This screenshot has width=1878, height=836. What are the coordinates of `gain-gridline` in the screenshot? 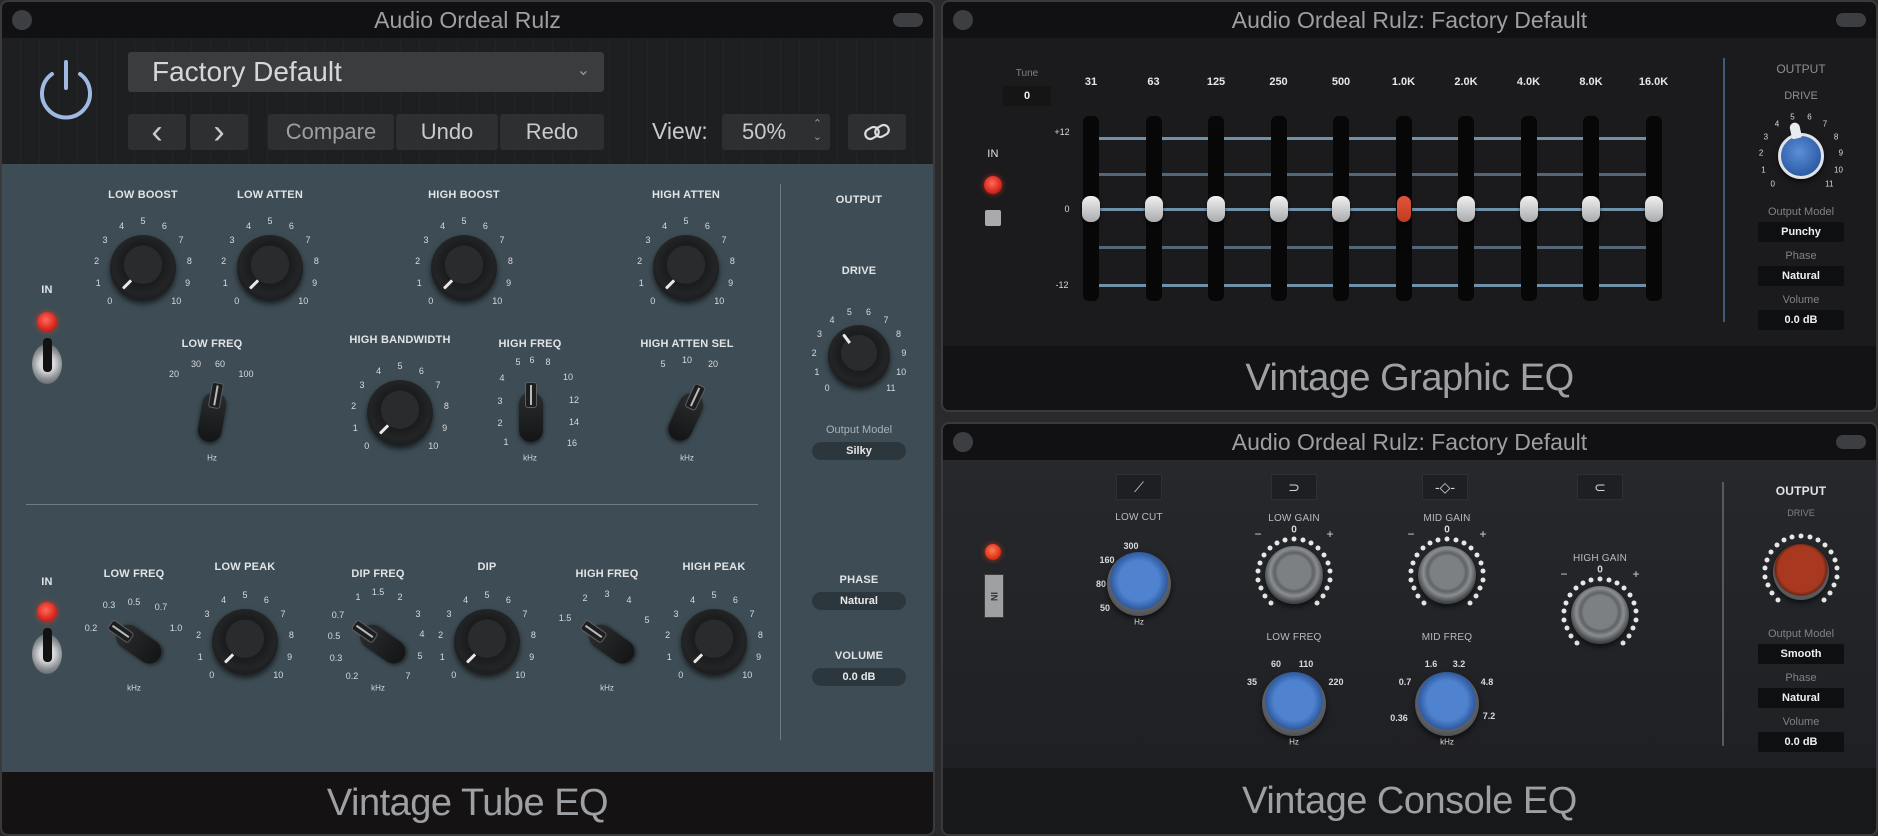 It's located at (1372, 209).